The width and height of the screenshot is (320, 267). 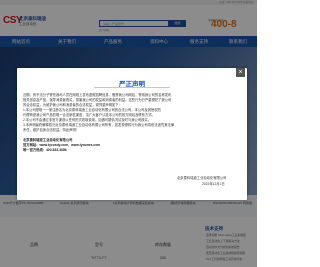 I want to click on title-divider, so click(x=132, y=87).